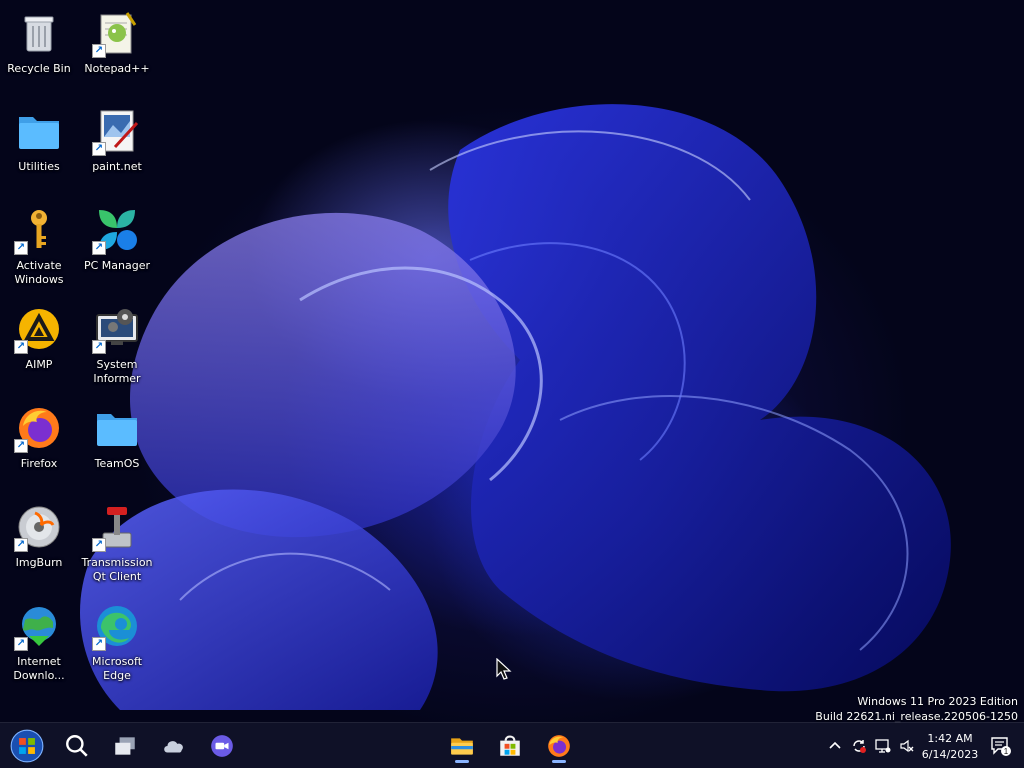  I want to click on desktop-icon-label: Firefox, so click(39, 463).